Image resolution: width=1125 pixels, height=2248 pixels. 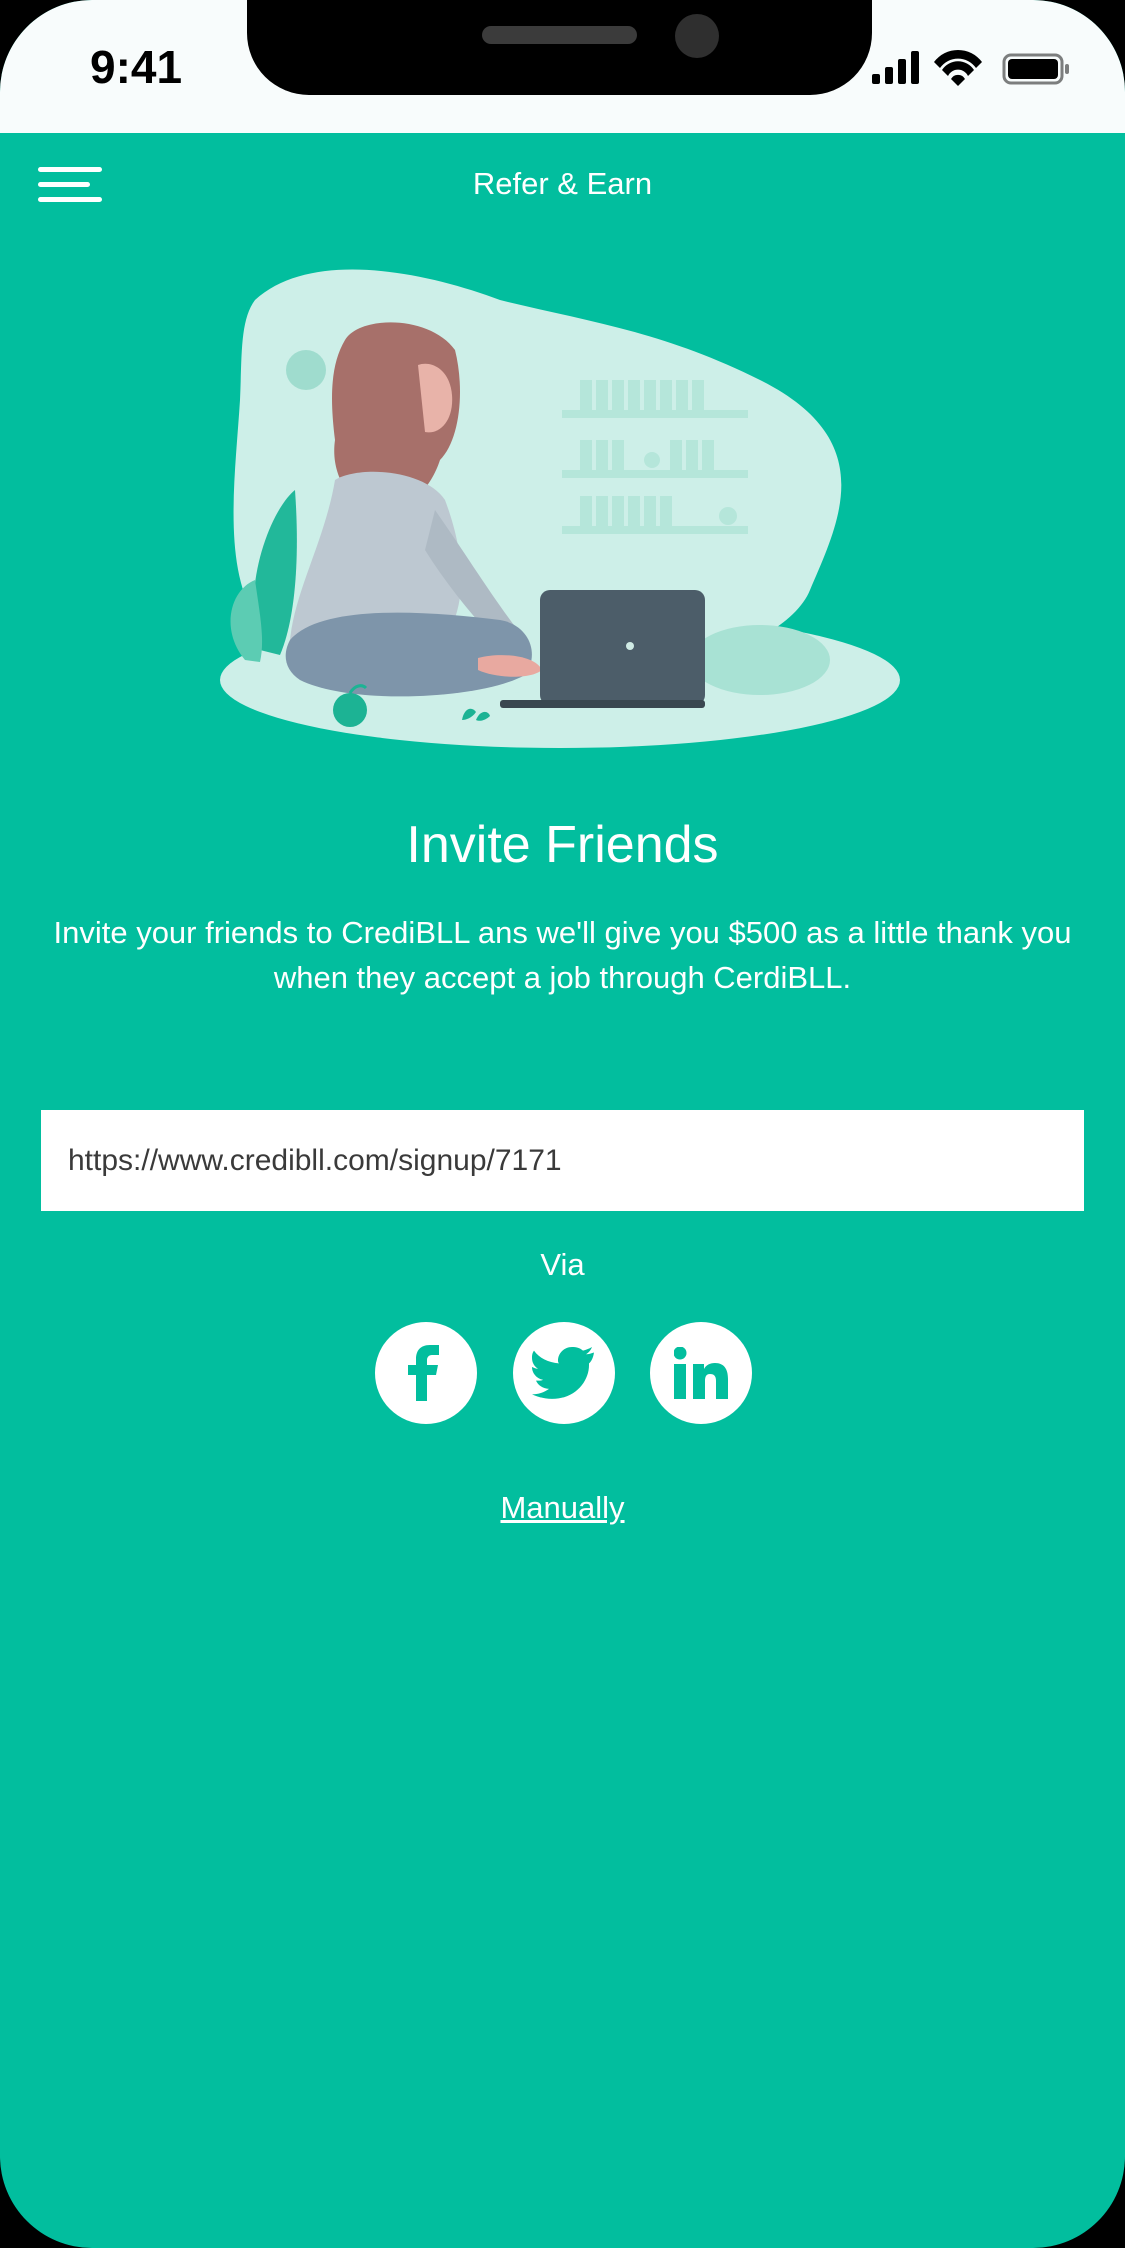 I want to click on cellular-signal-icon, so click(x=895, y=67).